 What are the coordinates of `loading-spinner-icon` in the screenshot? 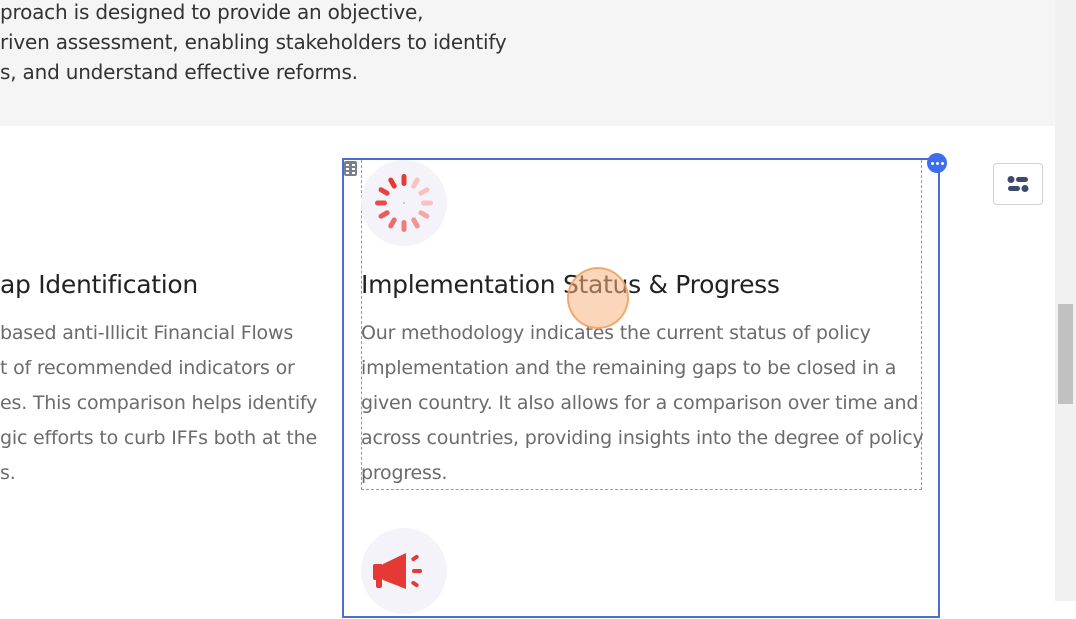 It's located at (404, 203).